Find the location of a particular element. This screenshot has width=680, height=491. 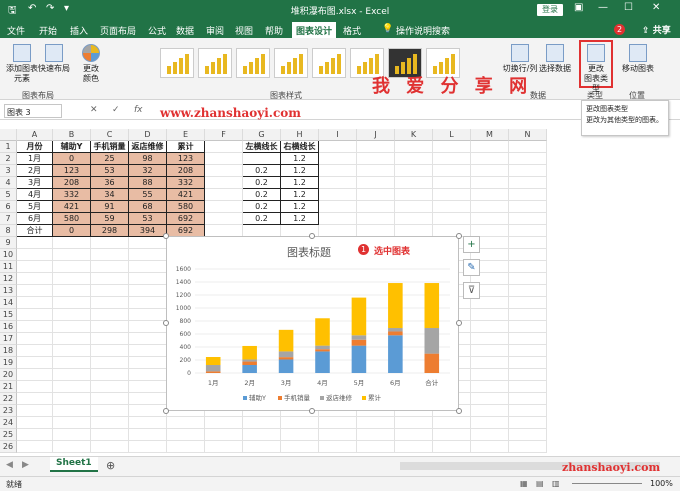

row-header: 9 is located at coordinates (8, 243).